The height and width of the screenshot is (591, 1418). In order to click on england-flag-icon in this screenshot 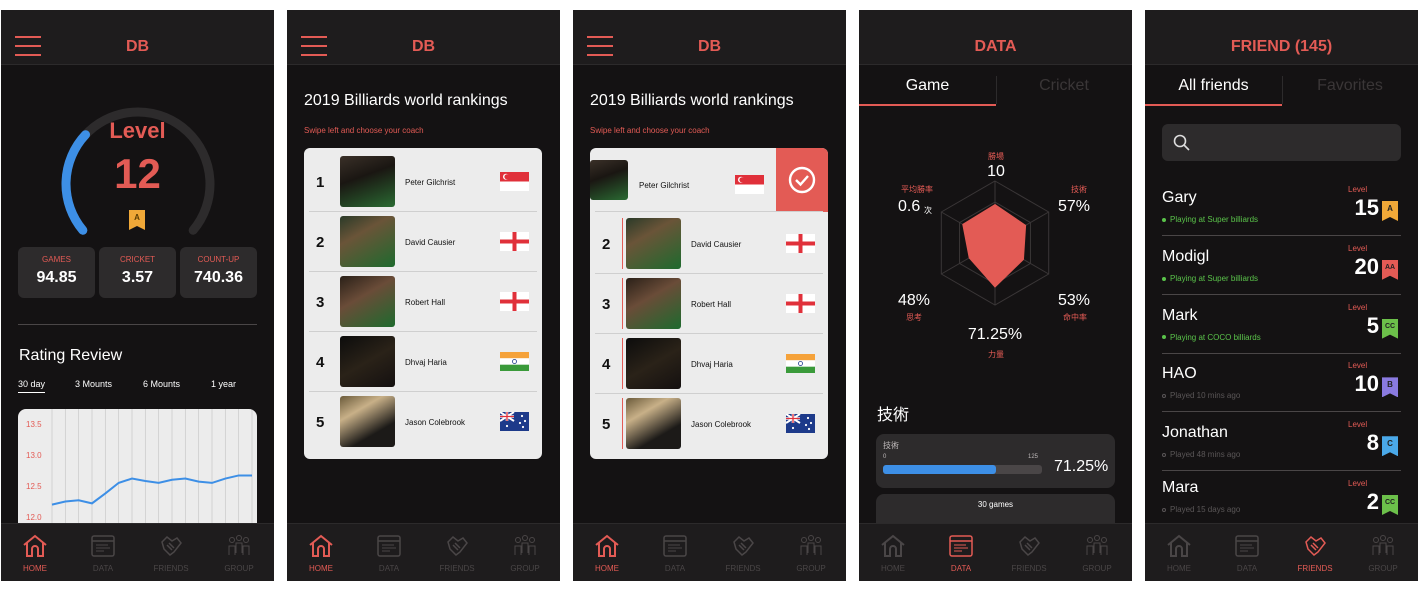, I will do `click(514, 301)`.